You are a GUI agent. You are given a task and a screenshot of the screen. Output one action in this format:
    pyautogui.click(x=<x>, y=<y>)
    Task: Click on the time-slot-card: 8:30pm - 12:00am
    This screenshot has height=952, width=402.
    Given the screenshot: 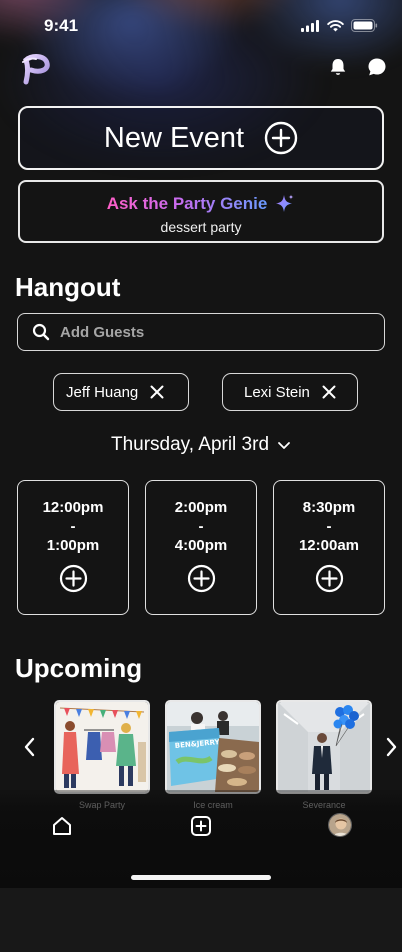 What is the action you would take?
    pyautogui.click(x=329, y=547)
    